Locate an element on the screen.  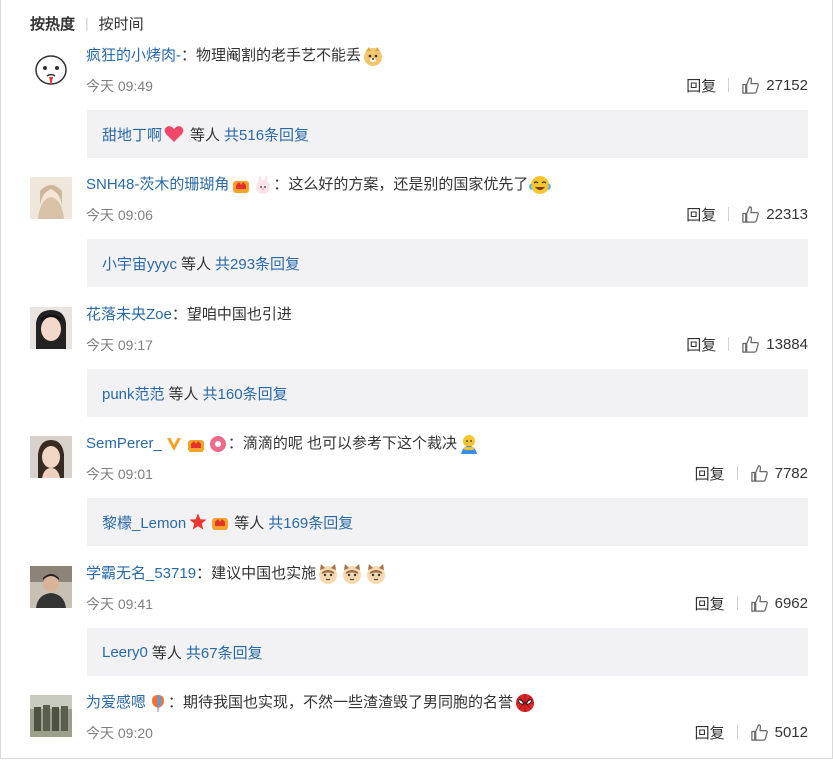
sort-bar: 按热度 | 按时间 is located at coordinates (87, 23).